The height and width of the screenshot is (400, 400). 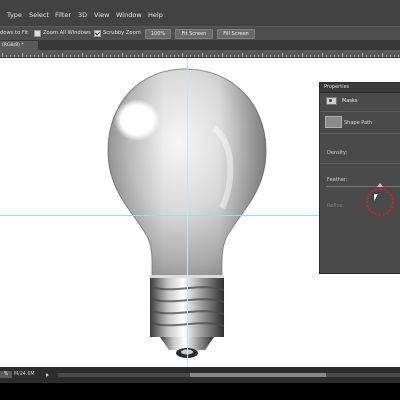 I want to click on zoom-all-windows-checkbox, so click(x=37, y=33).